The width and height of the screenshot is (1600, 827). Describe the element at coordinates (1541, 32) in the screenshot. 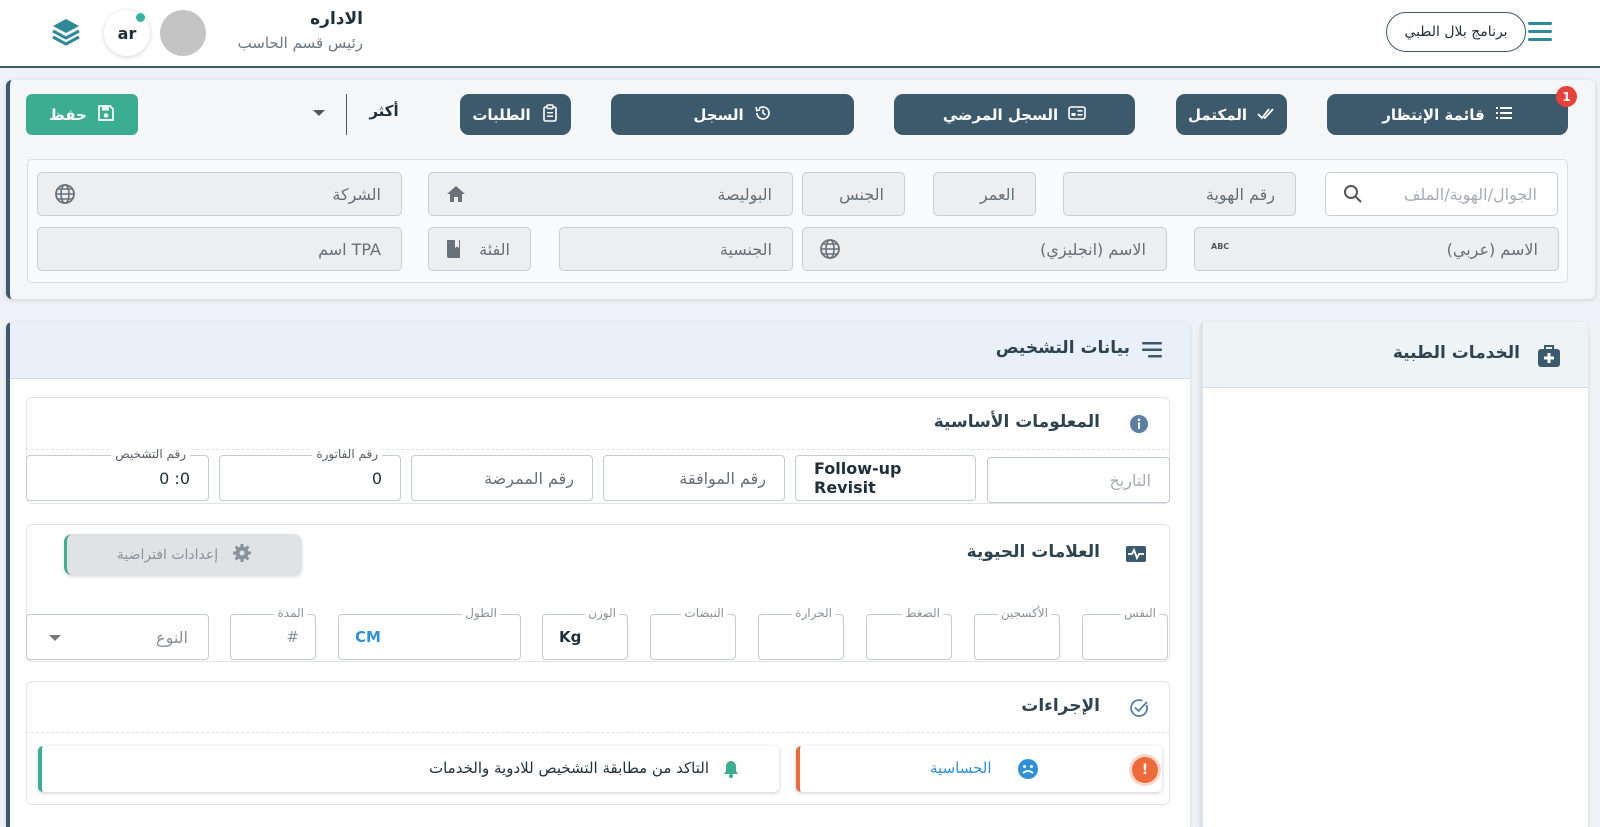

I see `menu-icon` at that location.